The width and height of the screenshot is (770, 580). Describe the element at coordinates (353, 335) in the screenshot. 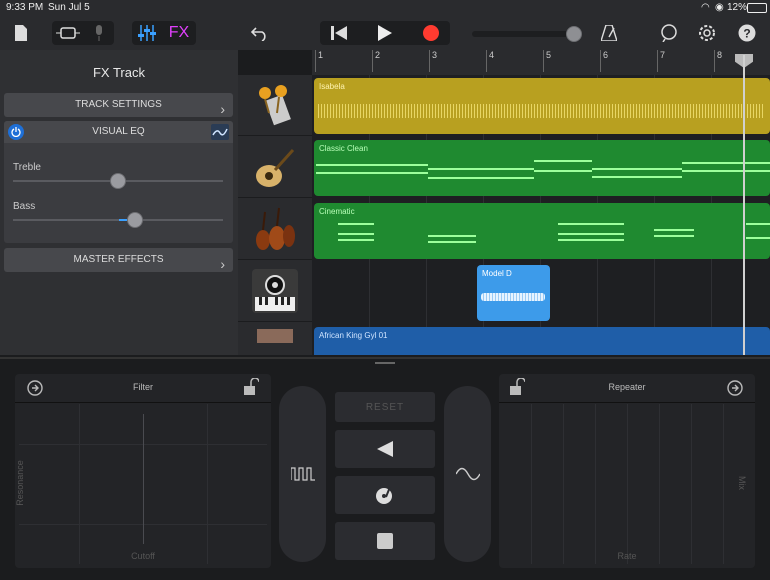

I see `region-name: African King Gyl 01` at that location.